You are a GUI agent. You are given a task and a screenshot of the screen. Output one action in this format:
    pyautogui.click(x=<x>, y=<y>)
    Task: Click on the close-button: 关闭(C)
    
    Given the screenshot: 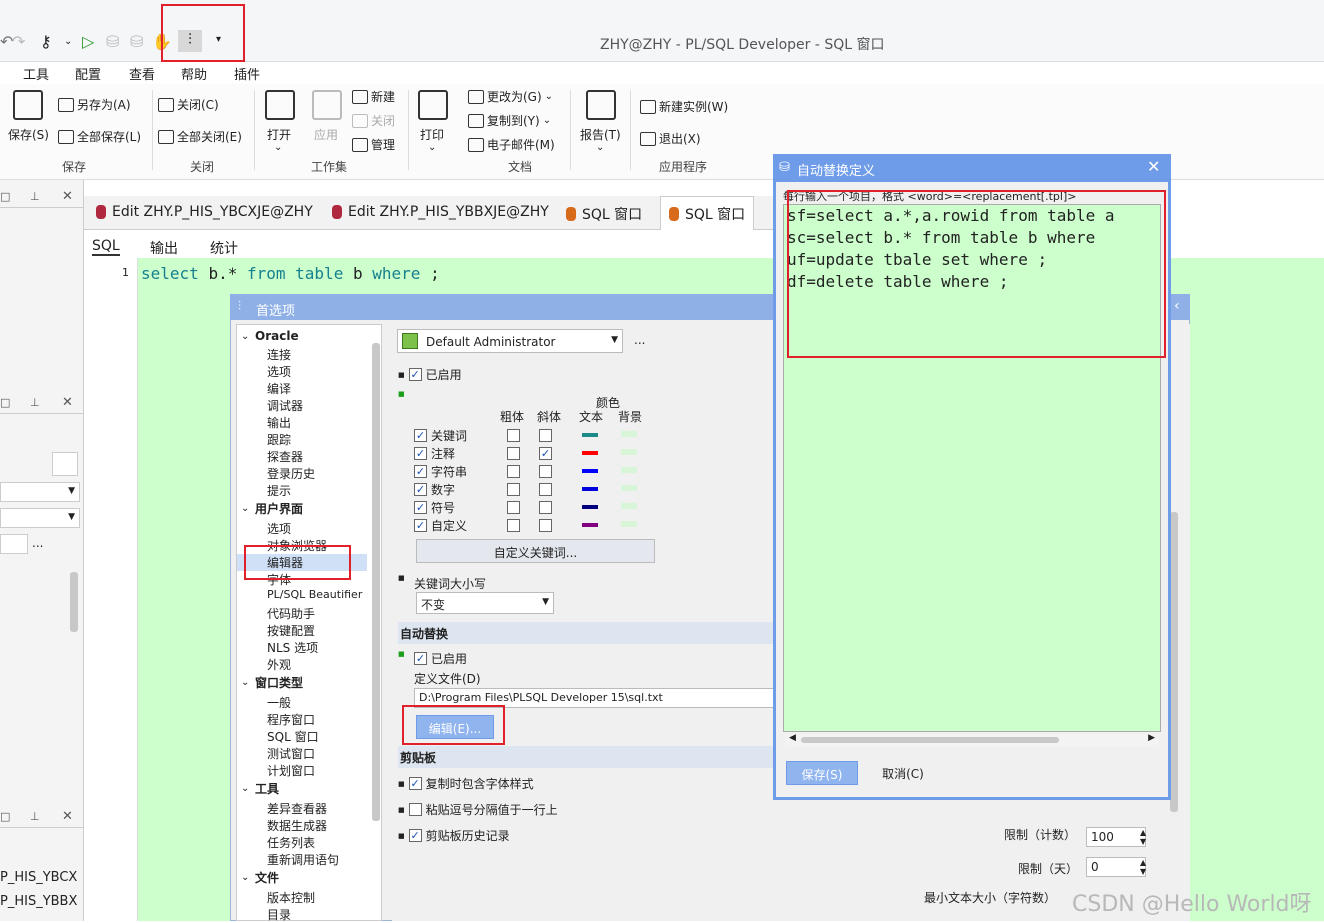 What is the action you would take?
    pyautogui.click(x=188, y=104)
    